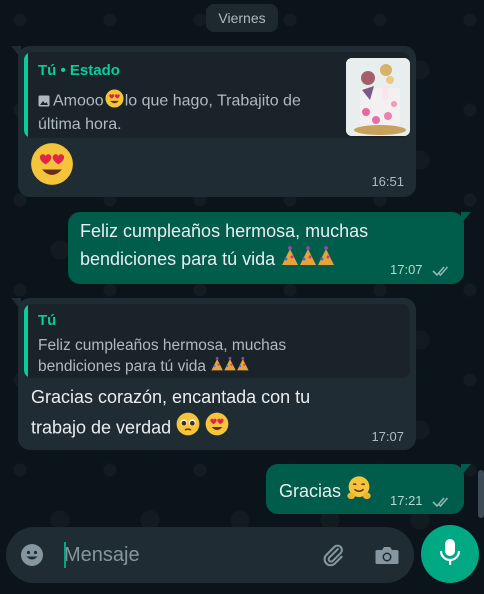 This screenshot has width=484, height=594. I want to click on microphone-icon, so click(450, 554).